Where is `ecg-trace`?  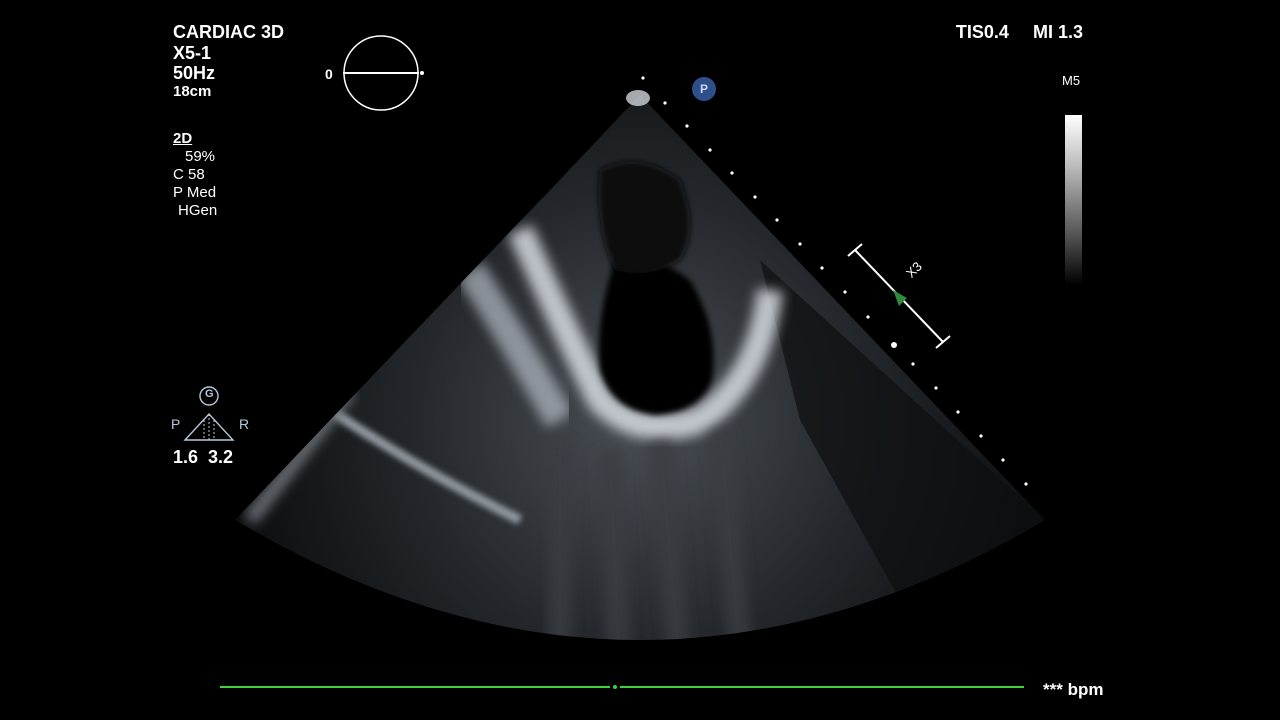
ecg-trace is located at coordinates (622, 687).